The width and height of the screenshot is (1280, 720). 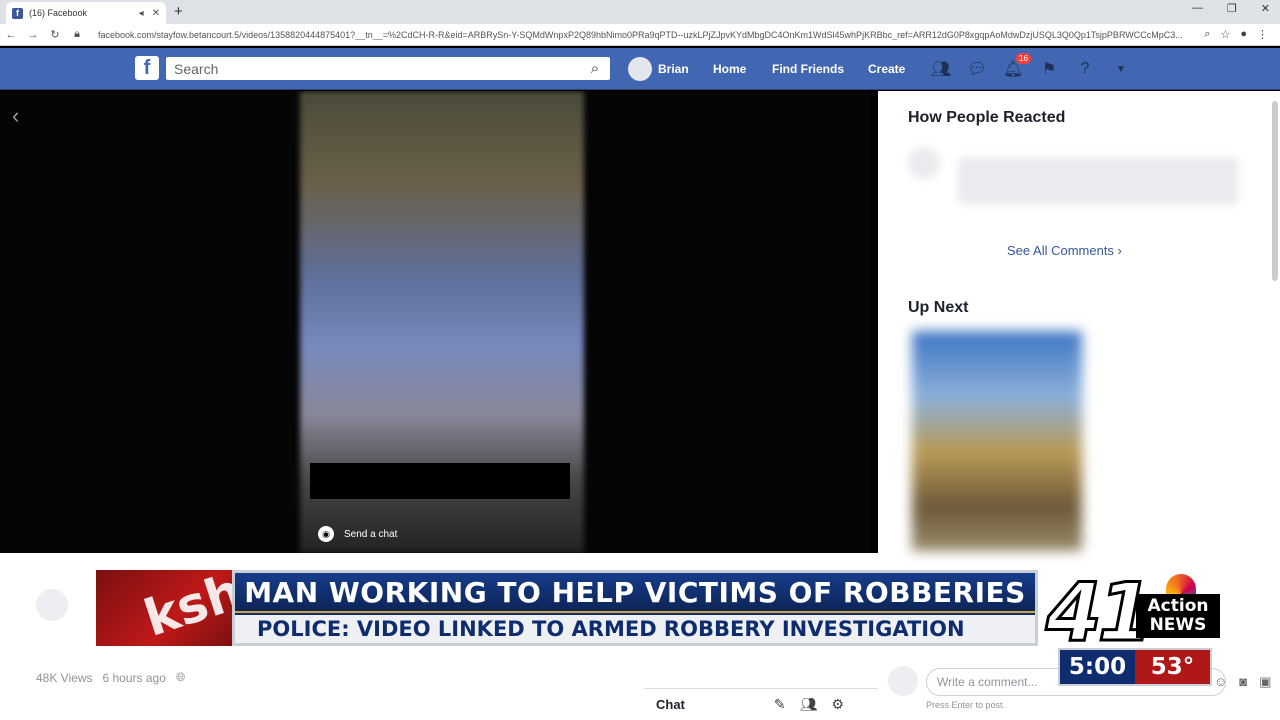 I want to click on time-temp-box: 5:00 53°, so click(x=1135, y=667).